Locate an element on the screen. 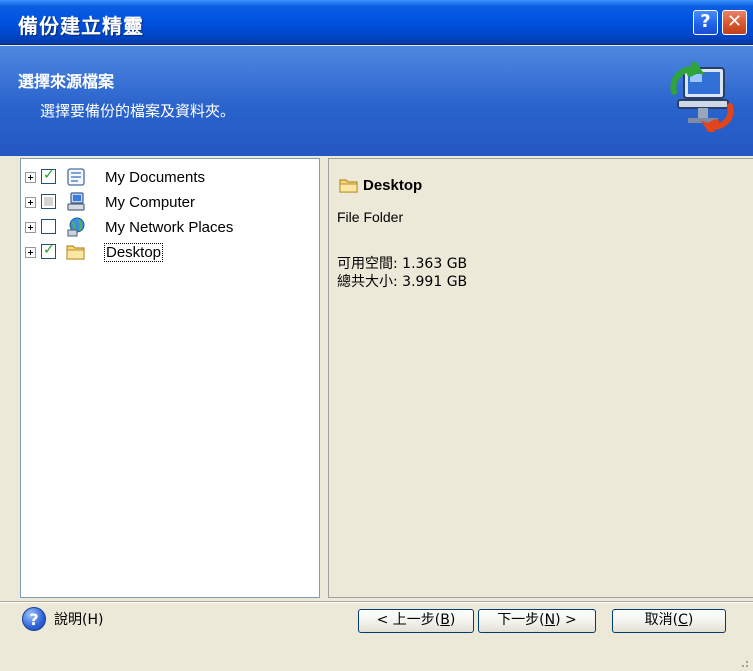 Image resolution: width=753 pixels, height=671 pixels. back-accesskey: B is located at coordinates (445, 620).